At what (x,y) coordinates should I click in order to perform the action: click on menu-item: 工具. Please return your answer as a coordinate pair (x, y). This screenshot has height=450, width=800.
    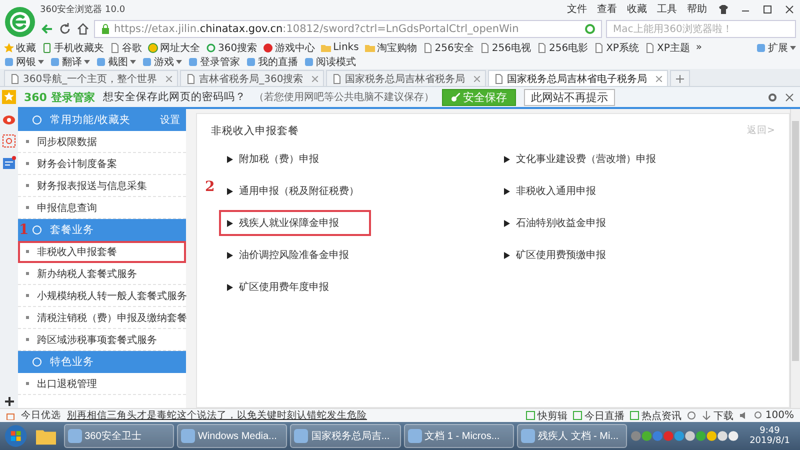
    Looking at the image, I should click on (667, 9).